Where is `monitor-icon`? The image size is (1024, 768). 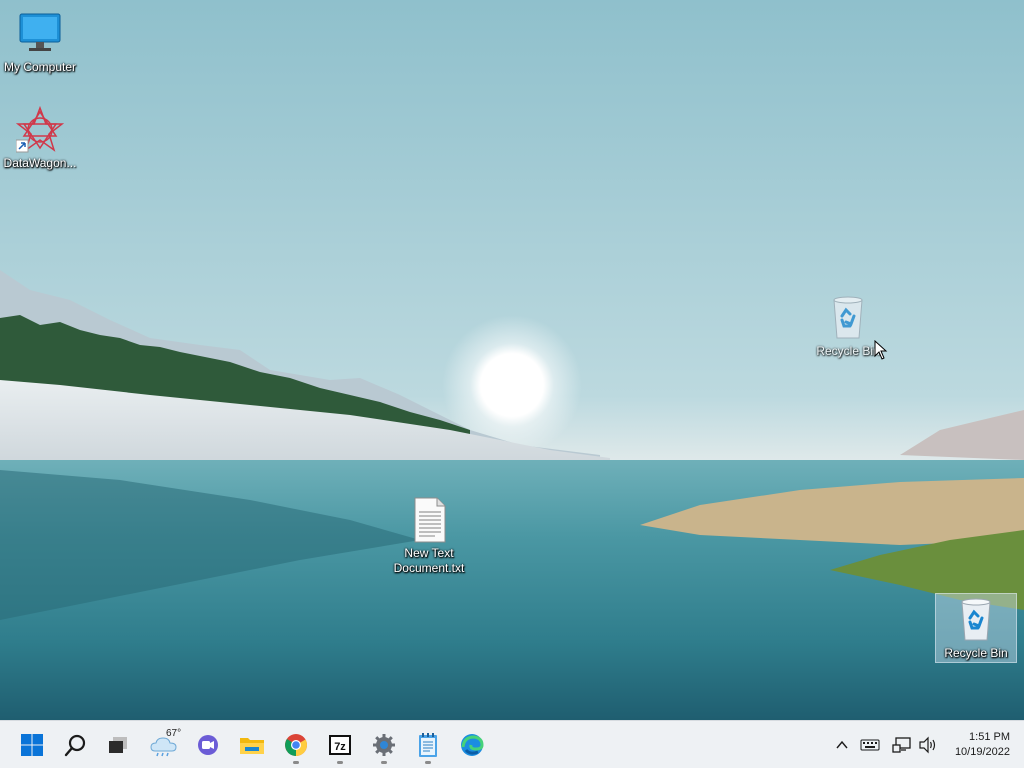
monitor-icon is located at coordinates (40, 34).